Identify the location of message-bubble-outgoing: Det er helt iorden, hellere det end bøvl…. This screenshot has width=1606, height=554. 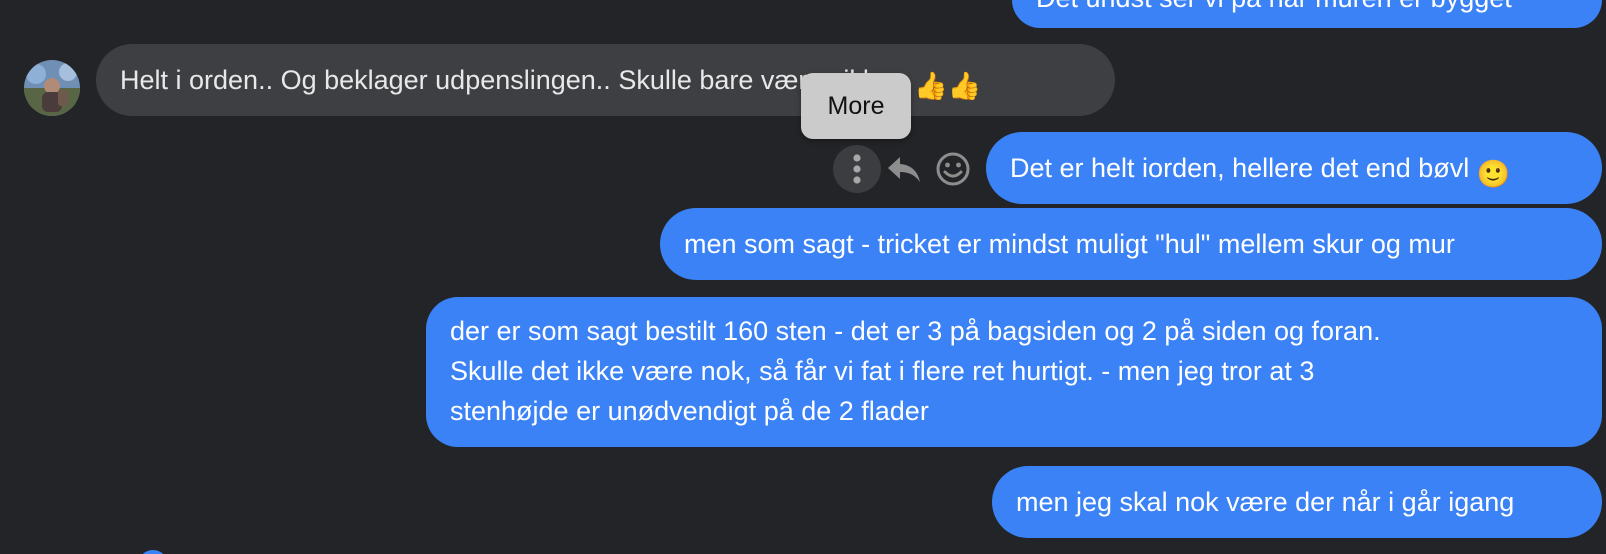
(1294, 168).